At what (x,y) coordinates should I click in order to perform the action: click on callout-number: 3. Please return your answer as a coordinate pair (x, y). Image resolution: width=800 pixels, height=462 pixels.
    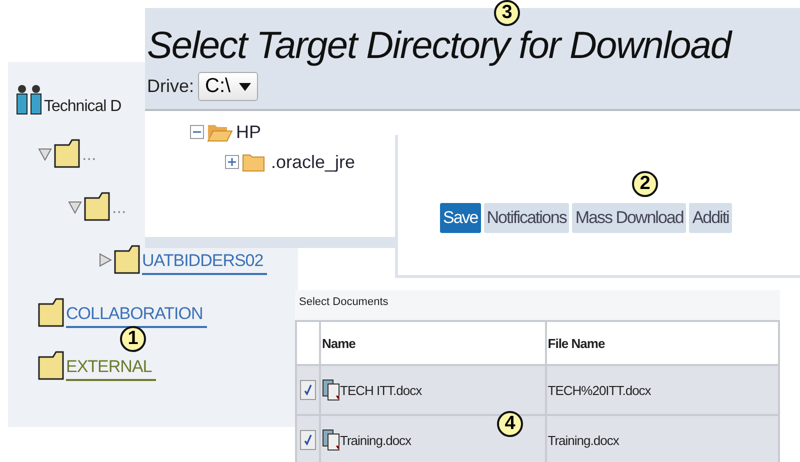
    Looking at the image, I should click on (507, 13).